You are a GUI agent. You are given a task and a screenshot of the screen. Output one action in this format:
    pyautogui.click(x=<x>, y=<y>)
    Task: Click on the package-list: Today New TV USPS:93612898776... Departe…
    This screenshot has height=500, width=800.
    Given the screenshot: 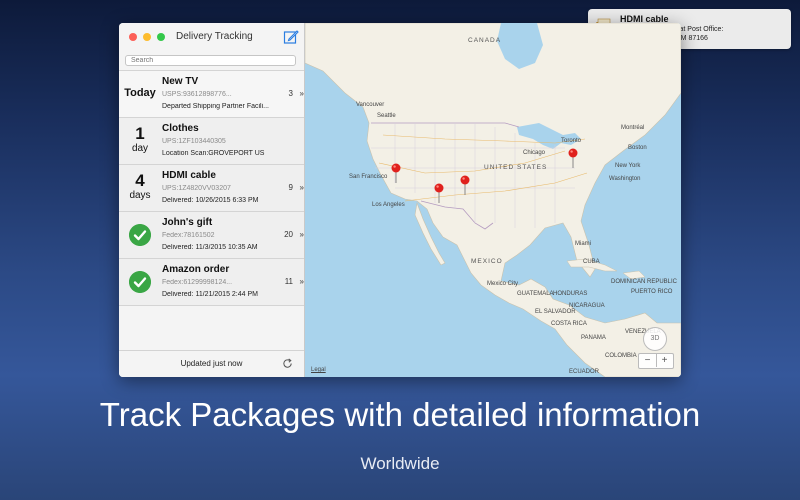 What is the action you would take?
    pyautogui.click(x=211, y=188)
    